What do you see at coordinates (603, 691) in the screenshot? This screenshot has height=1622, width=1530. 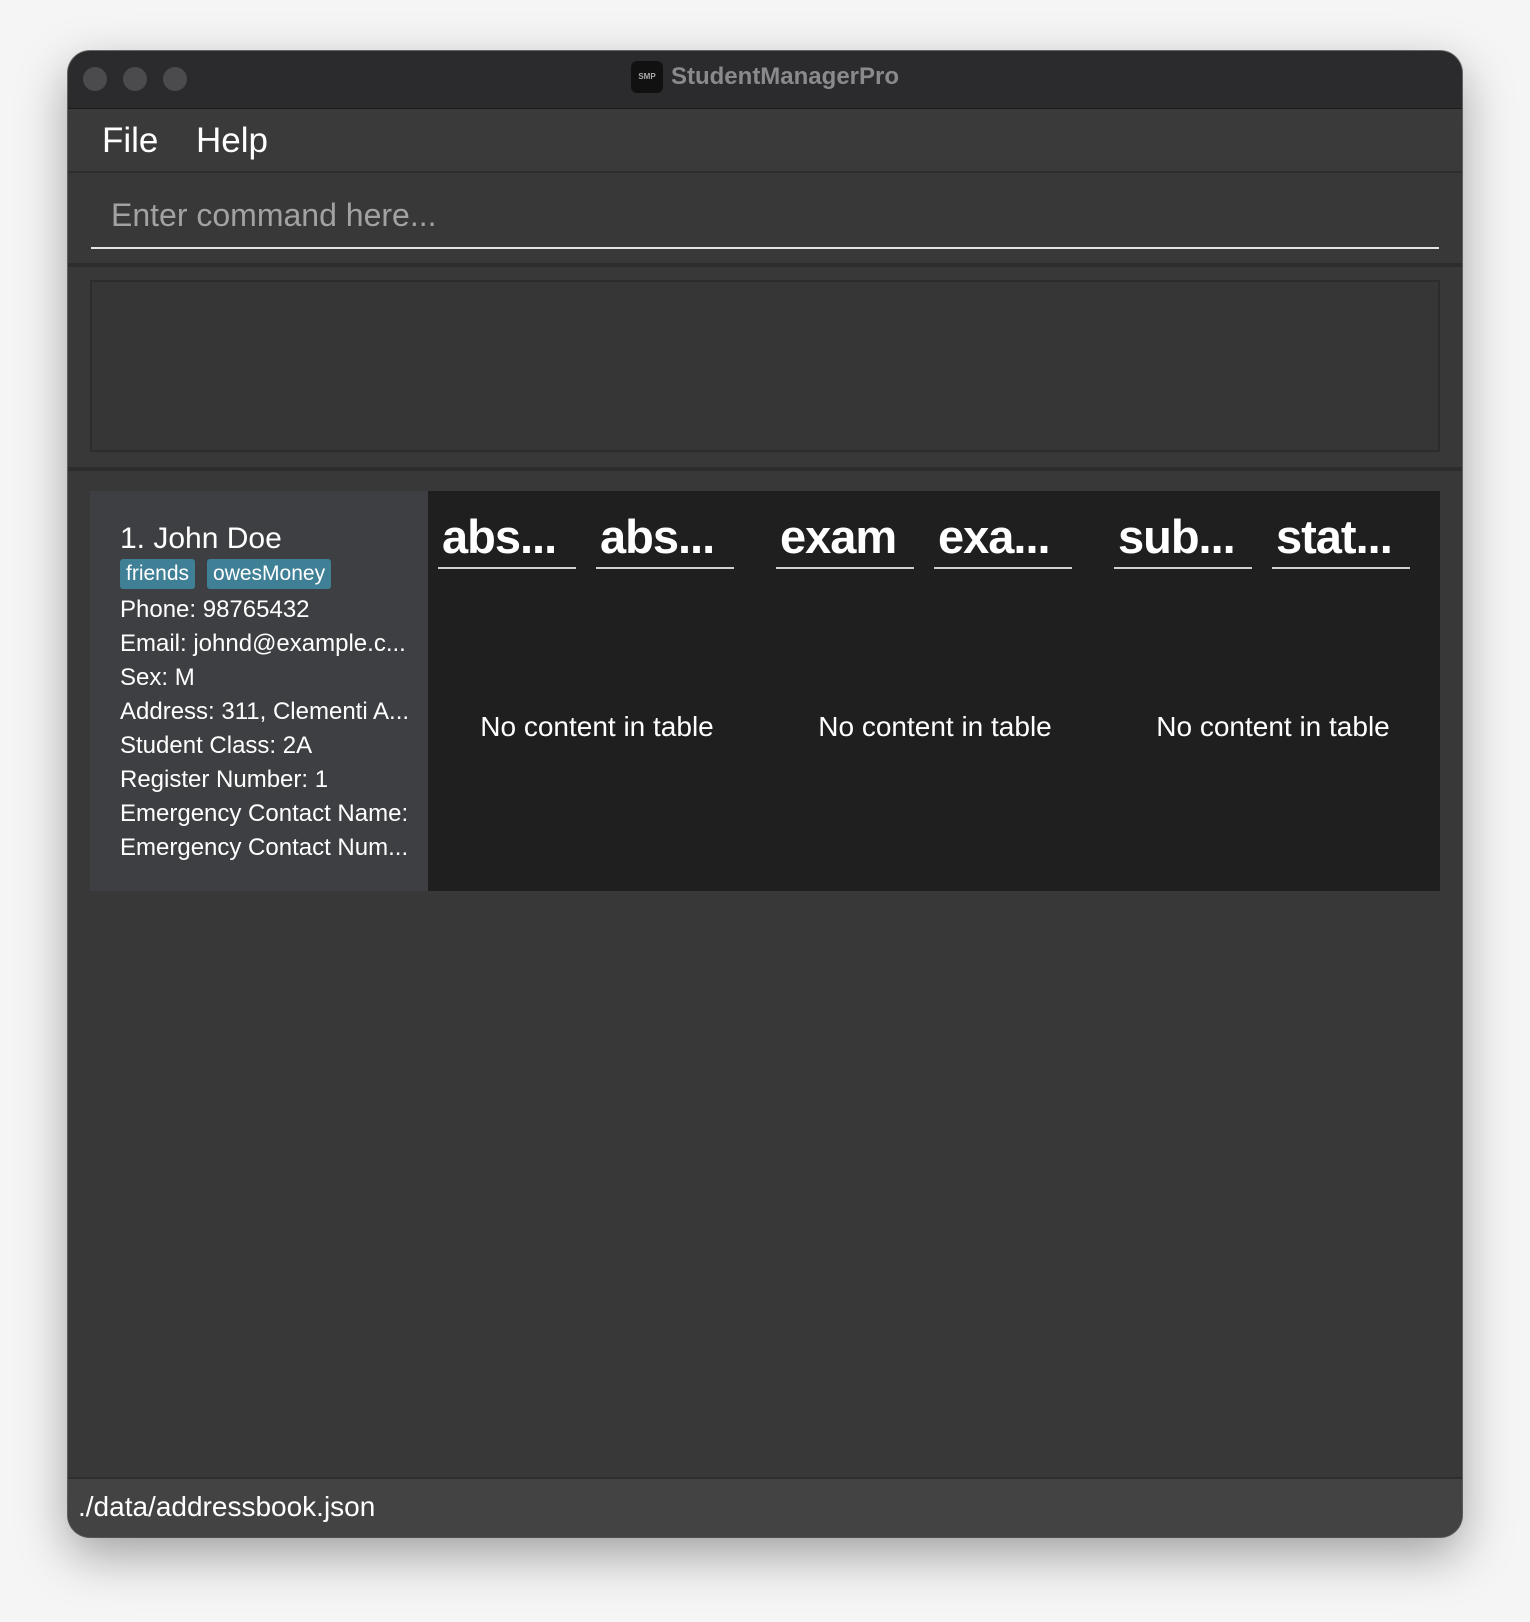 I see `attendance-table: abs... abs... No content in table` at bounding box center [603, 691].